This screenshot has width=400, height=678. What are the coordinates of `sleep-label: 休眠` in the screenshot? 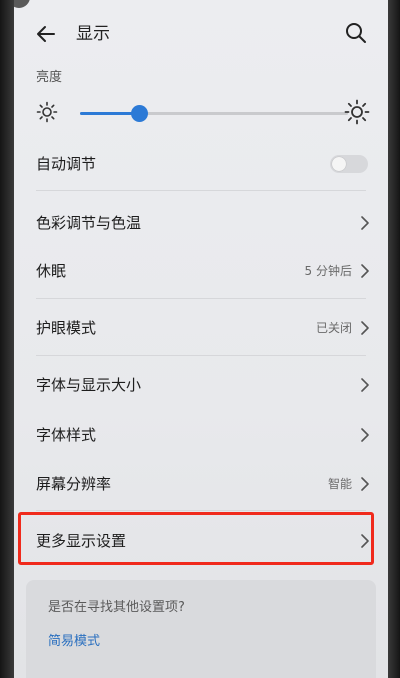 It's located at (51, 271).